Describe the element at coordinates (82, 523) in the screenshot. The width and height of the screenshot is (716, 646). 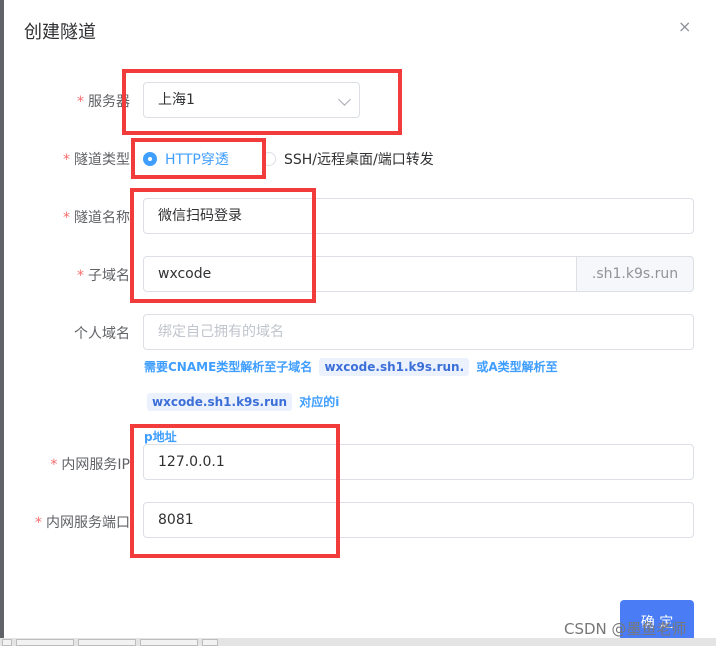
I see `local-port-label: * 内网服务端口` at that location.